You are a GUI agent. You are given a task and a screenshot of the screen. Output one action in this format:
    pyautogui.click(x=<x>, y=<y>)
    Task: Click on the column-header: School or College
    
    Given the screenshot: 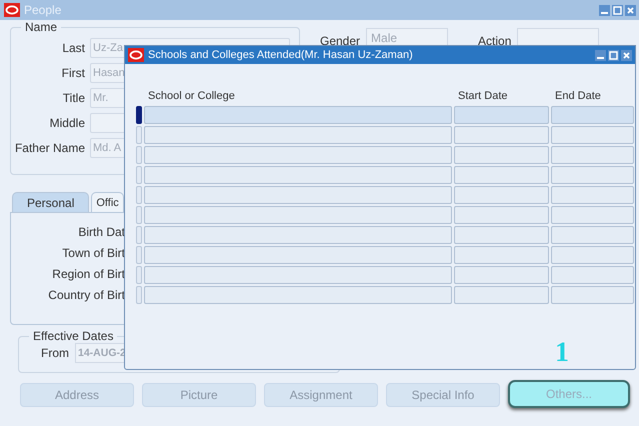 What is the action you would take?
    pyautogui.click(x=191, y=96)
    